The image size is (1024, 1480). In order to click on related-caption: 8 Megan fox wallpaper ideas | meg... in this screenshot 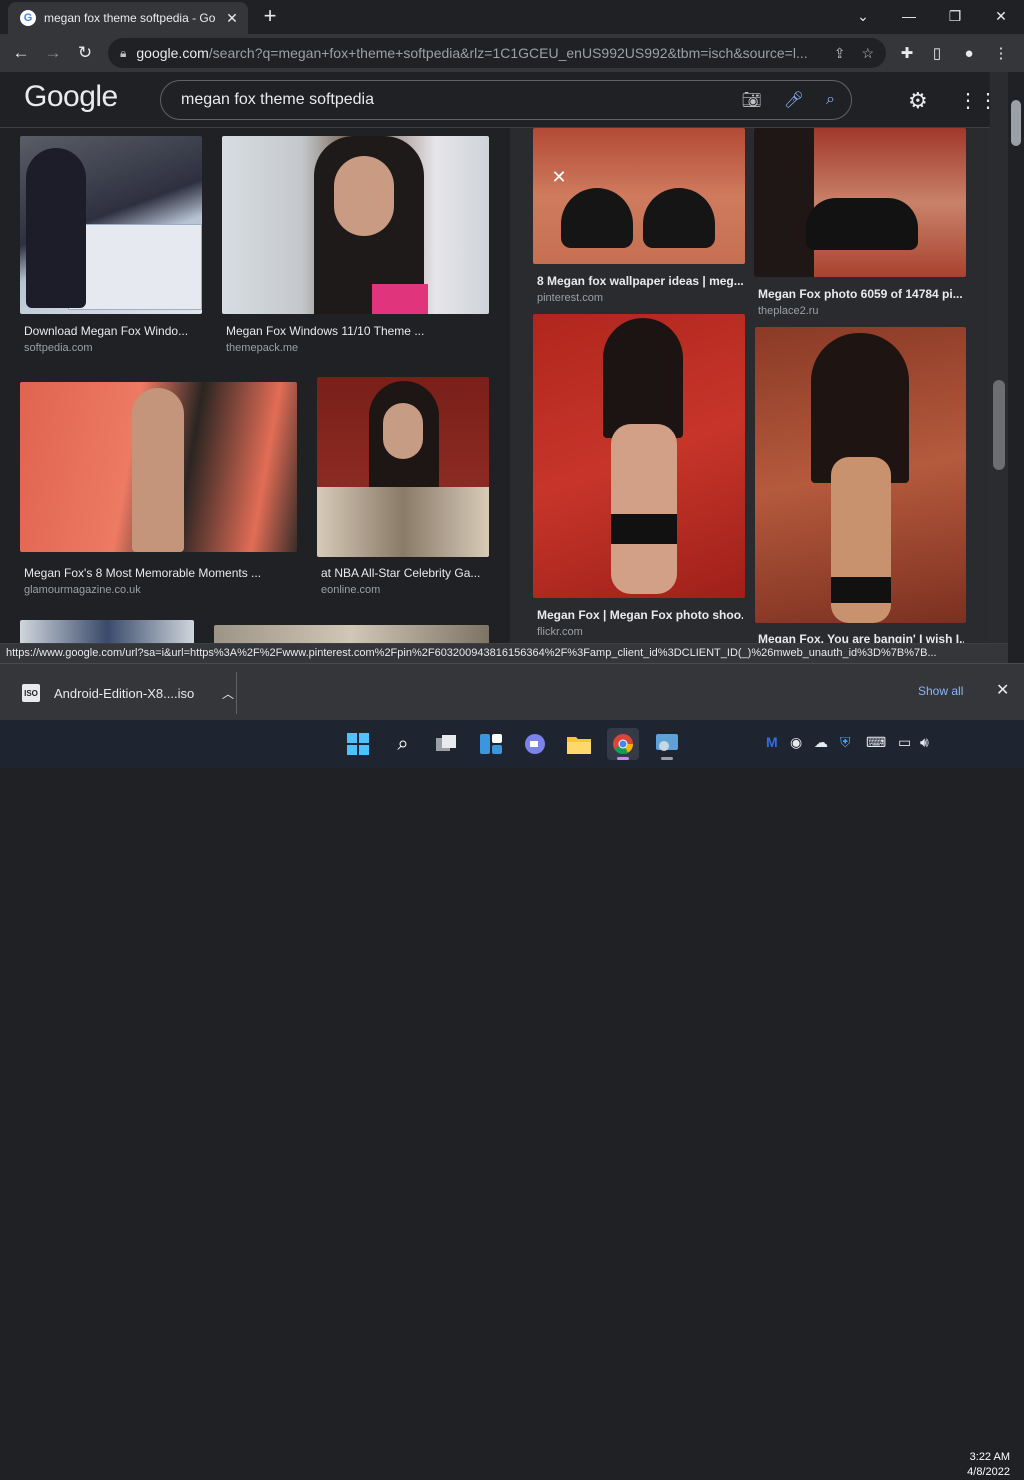, I will do `click(640, 281)`.